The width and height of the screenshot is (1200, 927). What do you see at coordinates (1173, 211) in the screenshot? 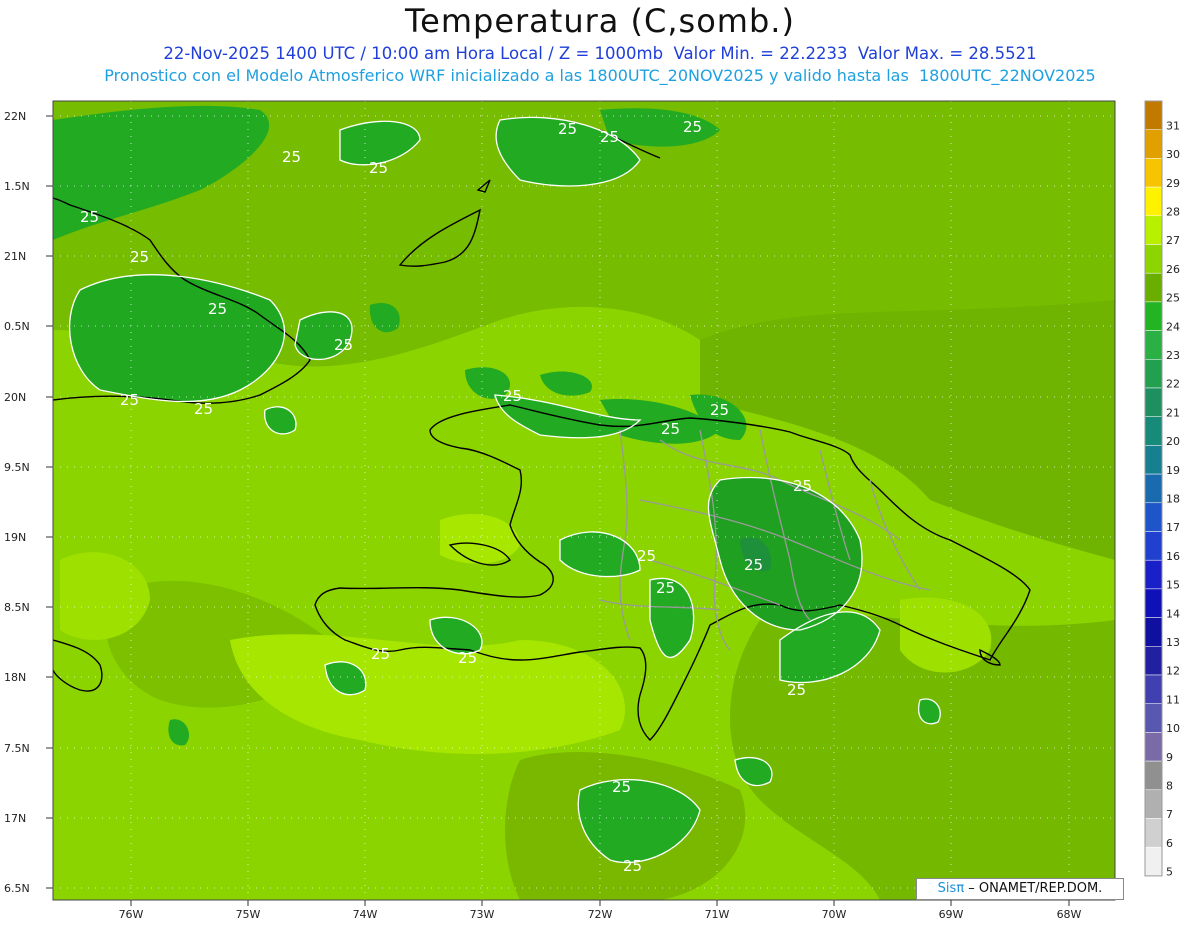
I see `colorbar-label: 28` at bounding box center [1173, 211].